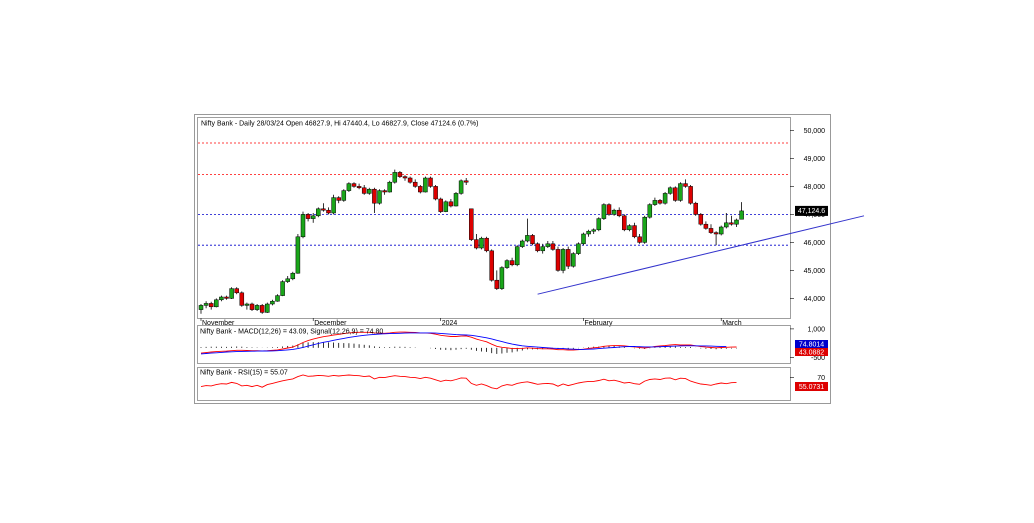  What do you see at coordinates (244, 373) in the screenshot?
I see `rsi-title: Nifty Bank - RSI(15) = 55.07` at bounding box center [244, 373].